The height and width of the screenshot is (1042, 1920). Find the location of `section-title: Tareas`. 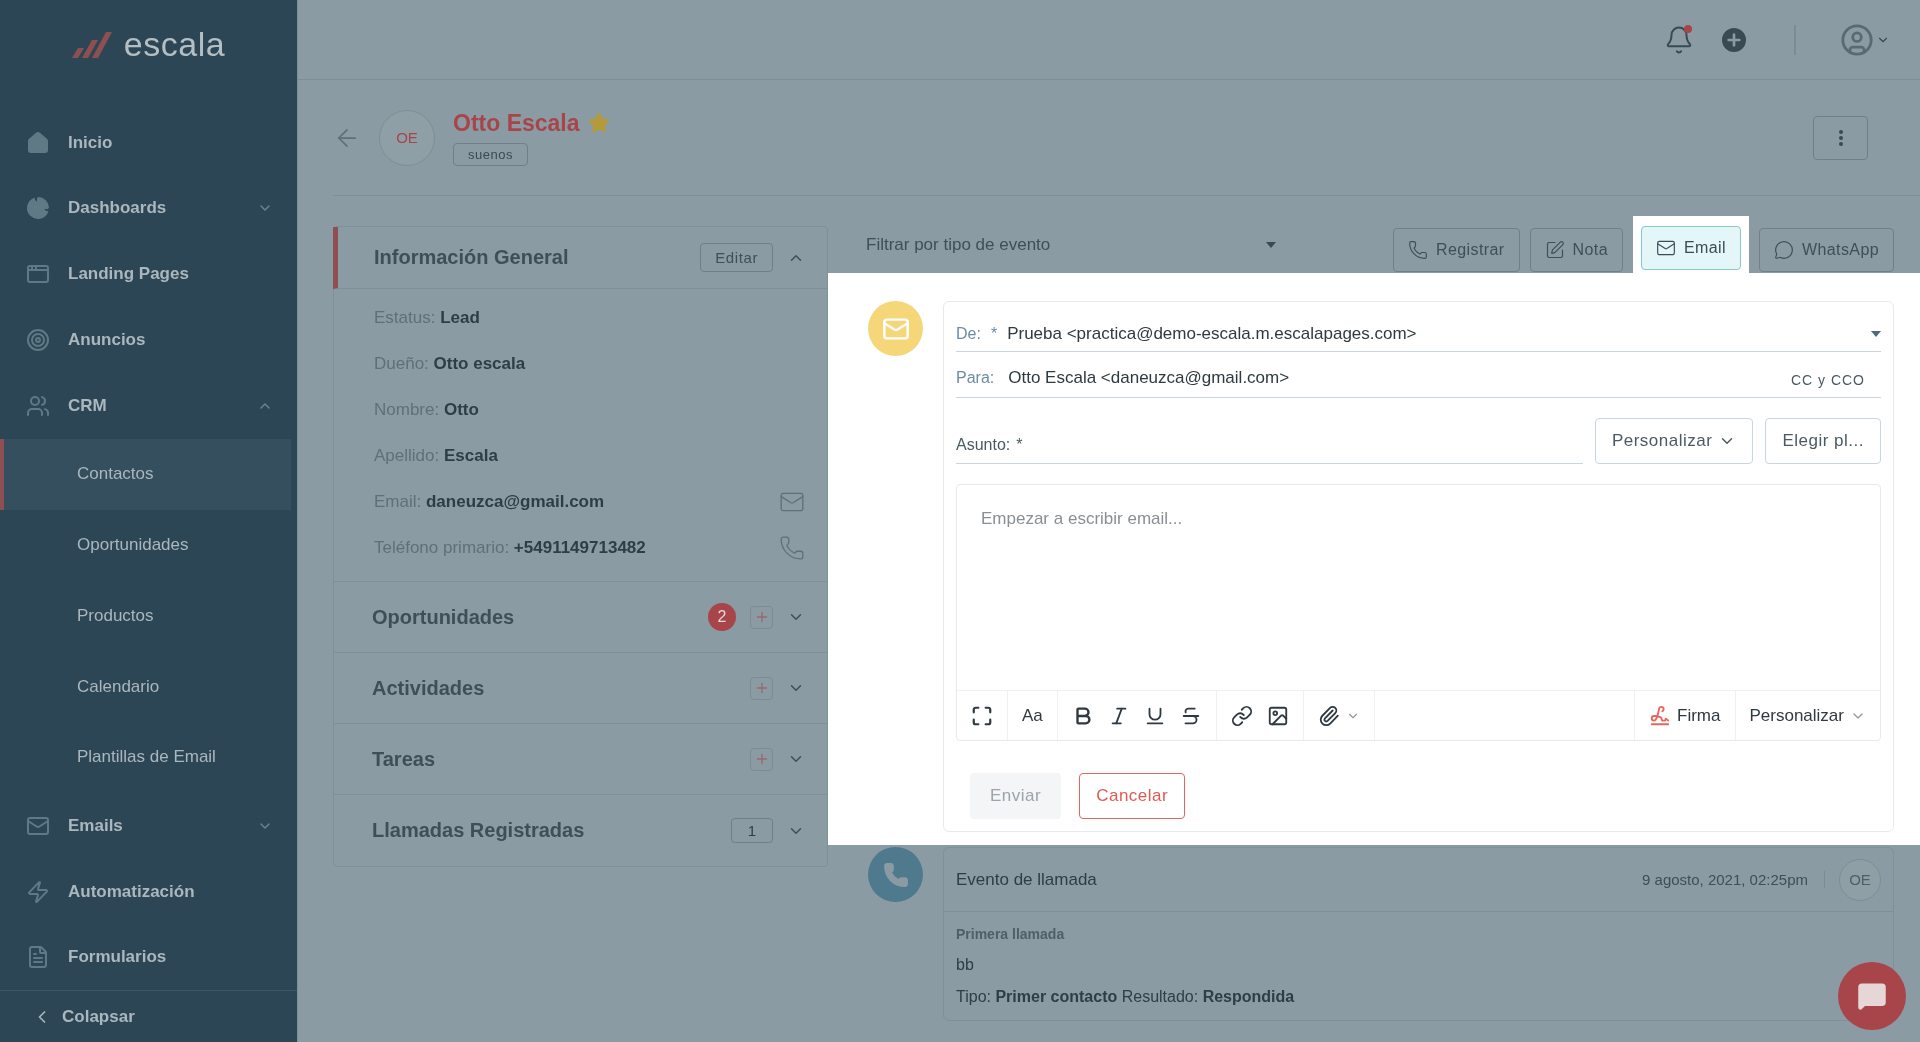

section-title: Tareas is located at coordinates (404, 759).